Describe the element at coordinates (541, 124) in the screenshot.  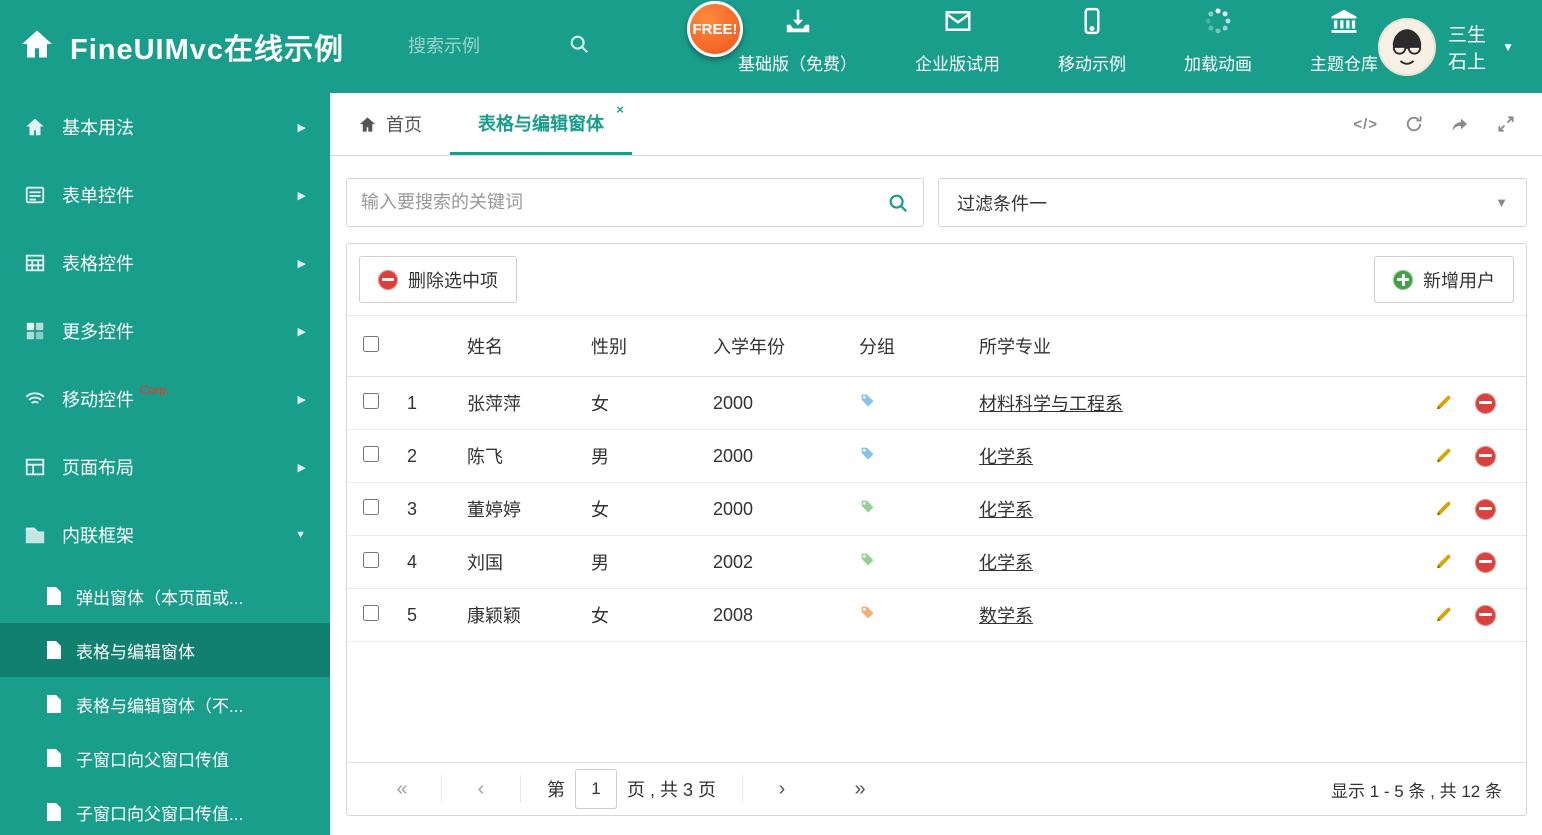
I see `tab-grid-edit-window: 表格与编辑窗体 ×` at that location.